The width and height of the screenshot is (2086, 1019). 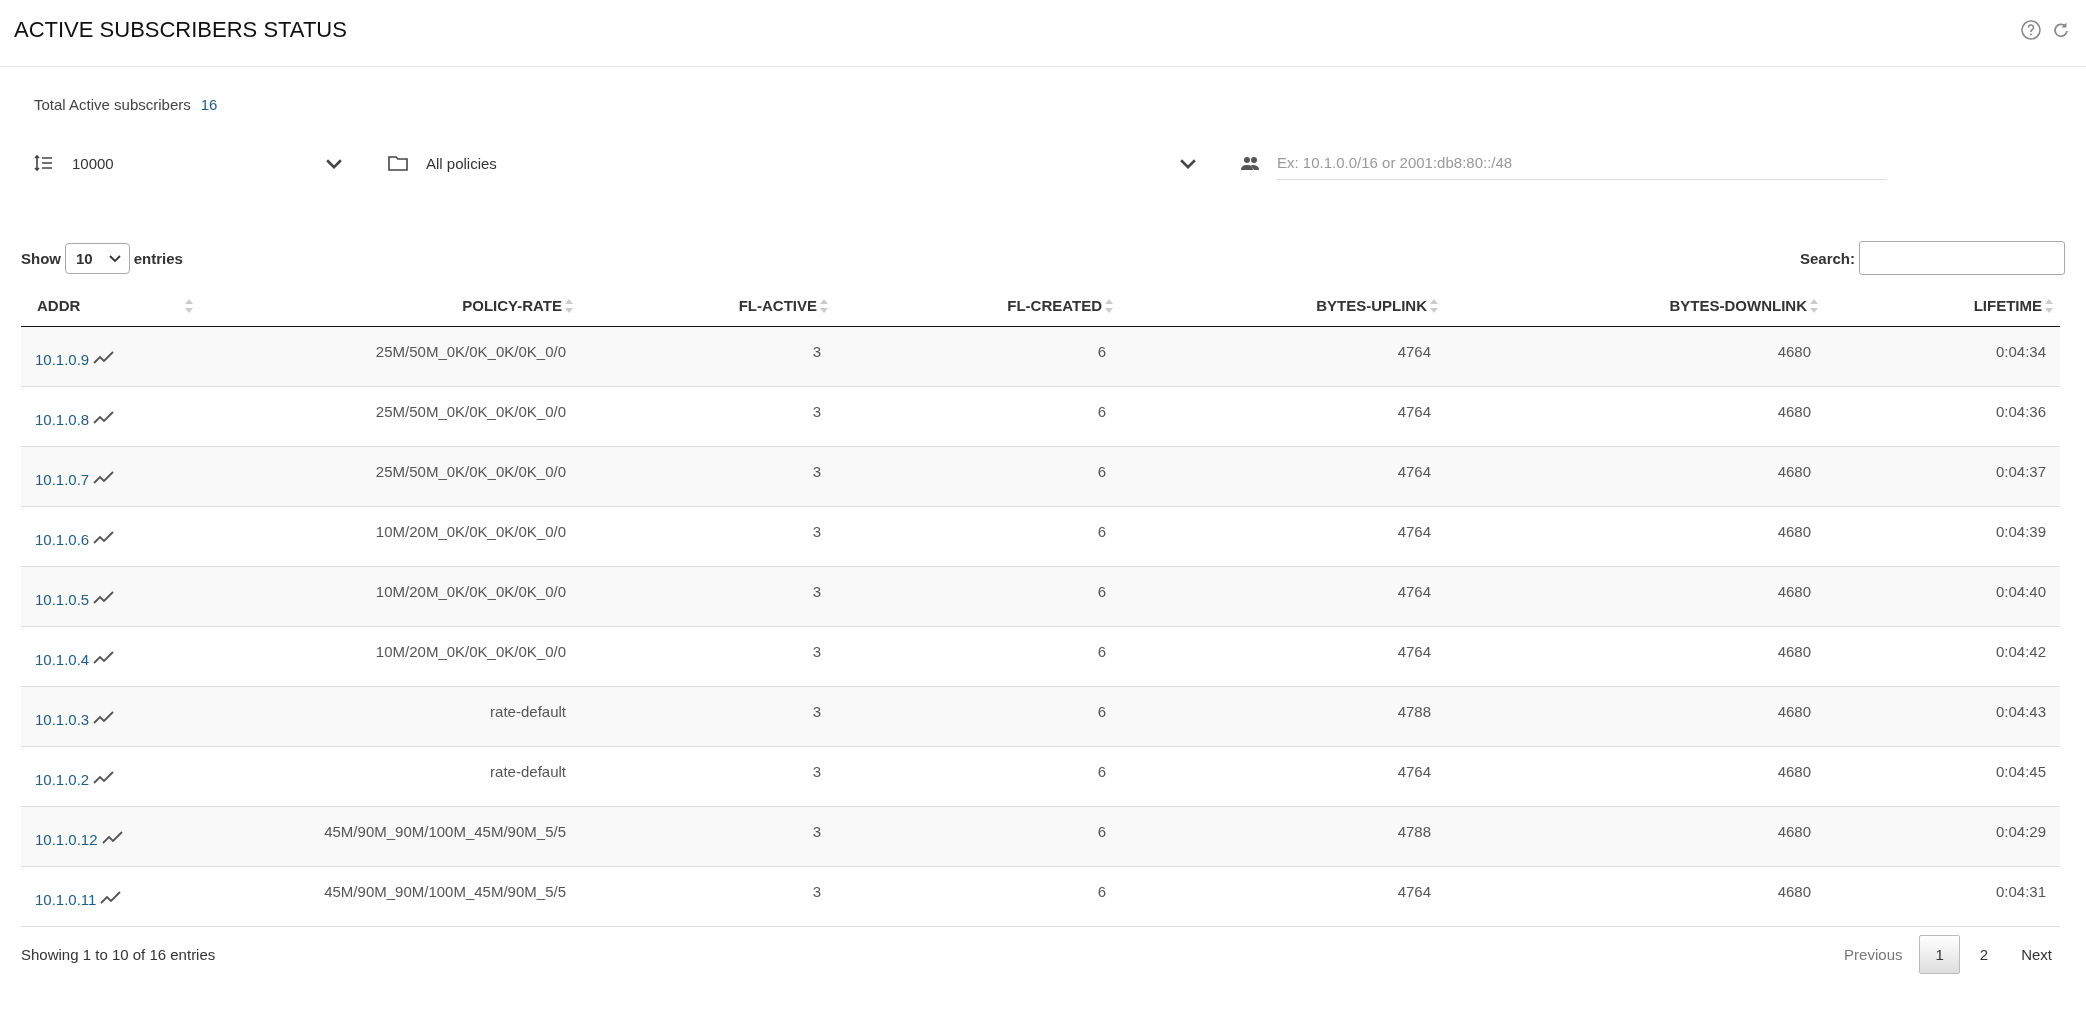 I want to click on table-cell: 0:04:36, so click(x=1942, y=416).